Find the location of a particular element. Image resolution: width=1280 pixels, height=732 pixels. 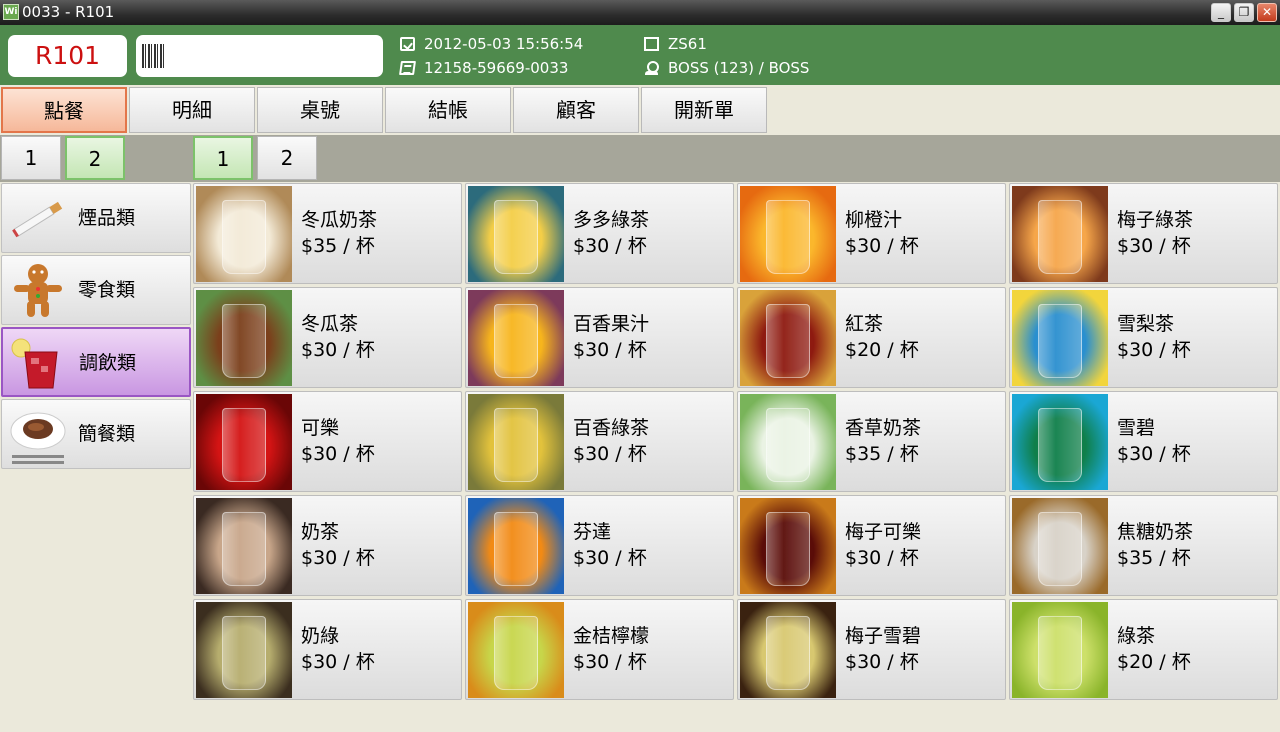

product-name: 多多綠茶 is located at coordinates (611, 220).